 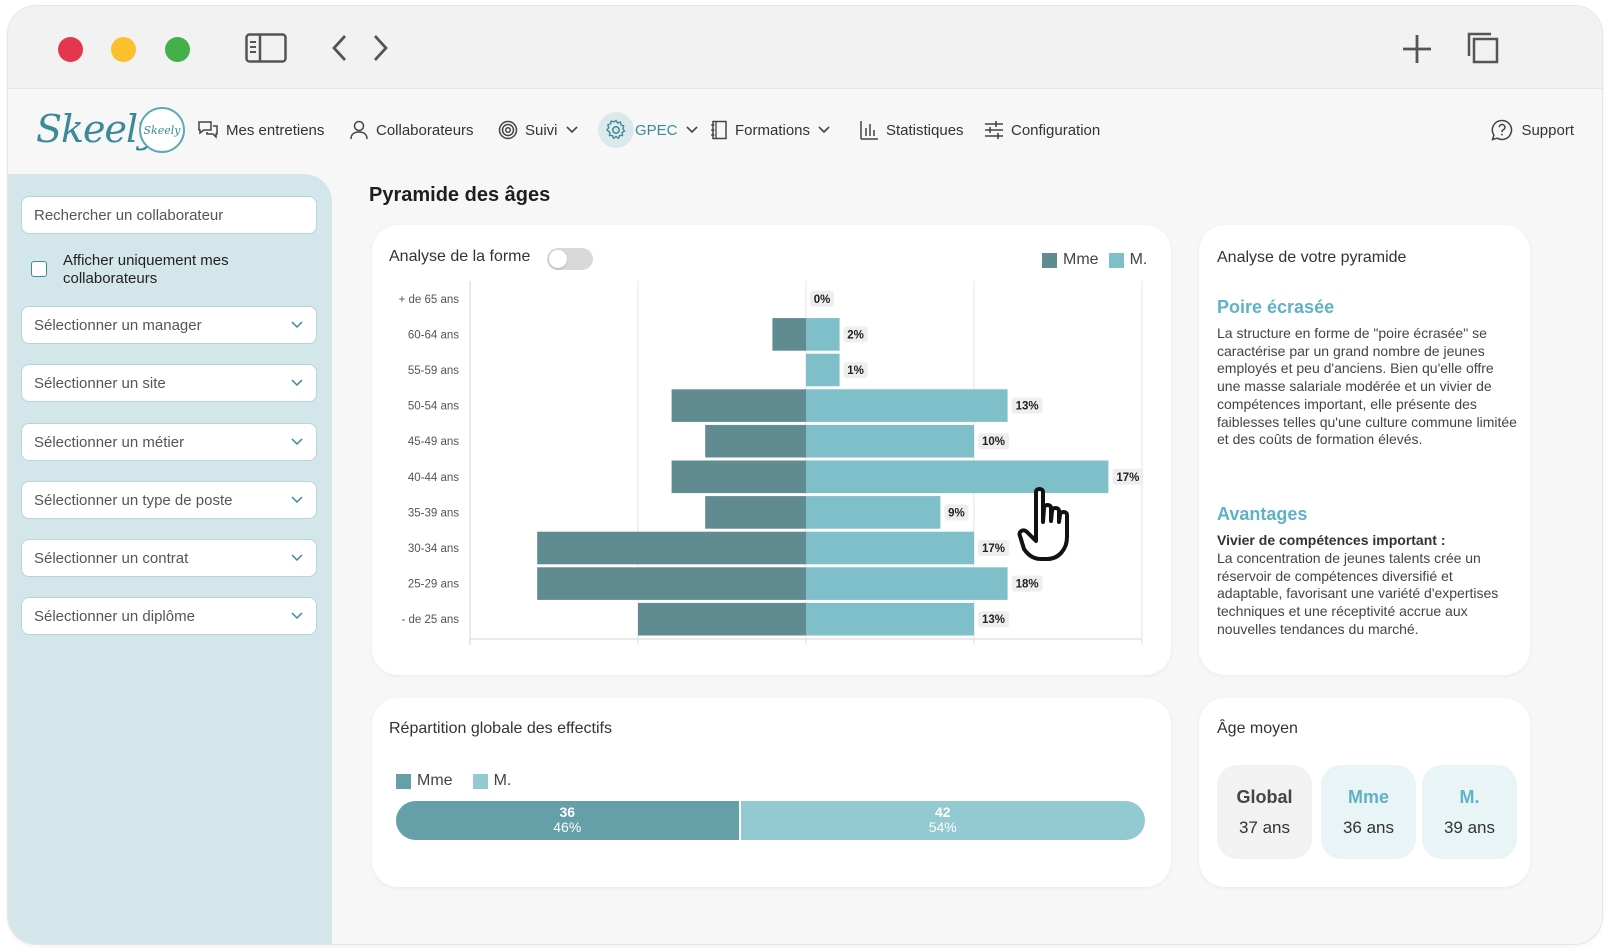 What do you see at coordinates (340, 50) in the screenshot?
I see `back-arrow-icon` at bounding box center [340, 50].